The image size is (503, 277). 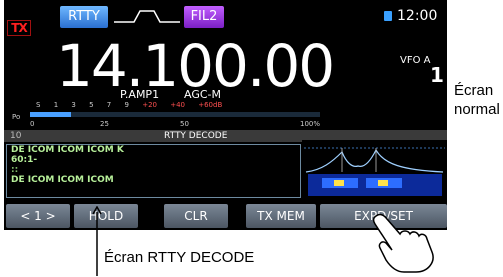 I want to click on s-scale-tick: 9, so click(x=126, y=105).